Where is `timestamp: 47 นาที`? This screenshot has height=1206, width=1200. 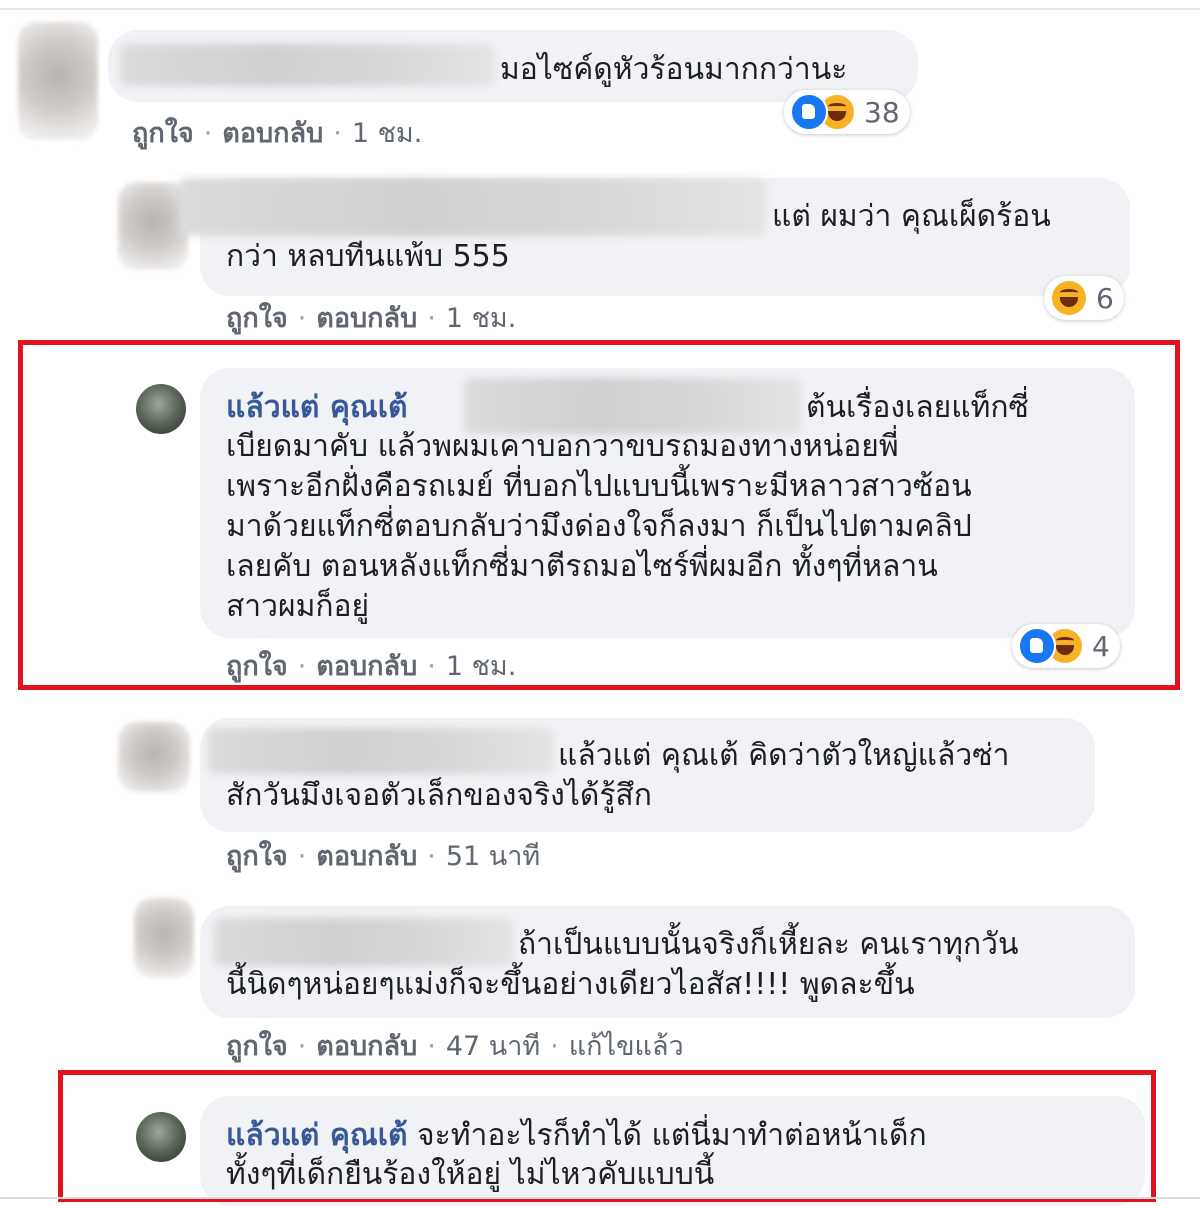 timestamp: 47 นาที is located at coordinates (493, 1046).